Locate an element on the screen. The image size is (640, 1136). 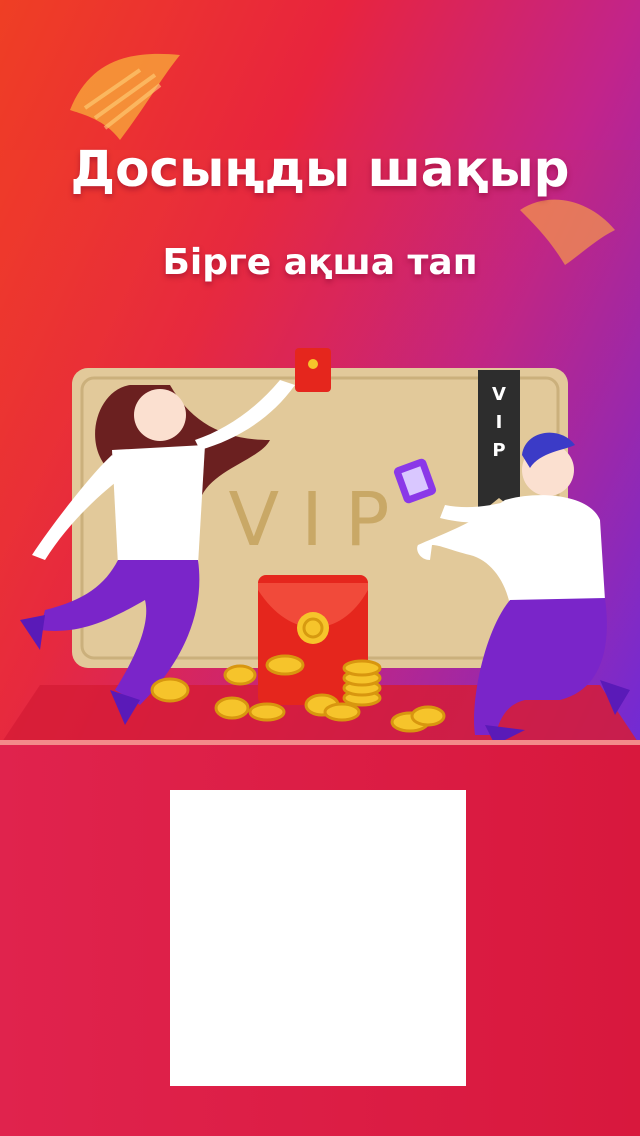
red-envelope-small-icon is located at coordinates (313, 370).